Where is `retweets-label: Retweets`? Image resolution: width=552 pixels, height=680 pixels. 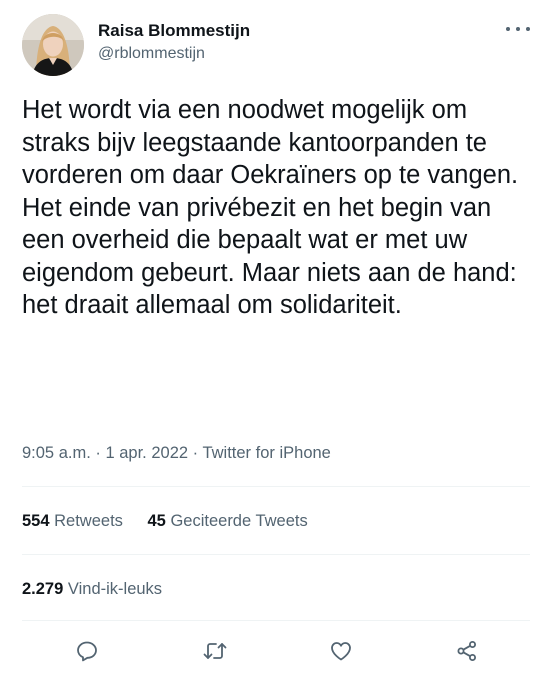
retweets-label: Retweets is located at coordinates (88, 521).